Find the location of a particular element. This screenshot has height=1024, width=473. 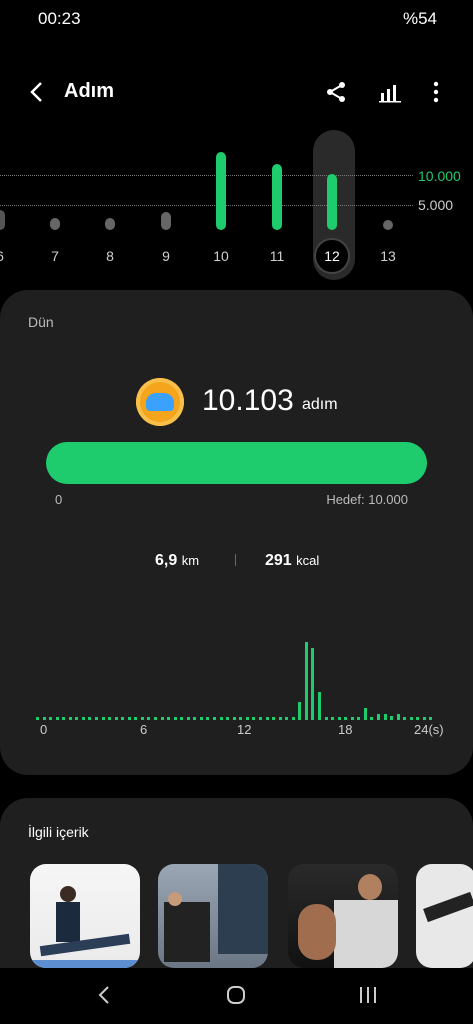

app-bar: Adım is located at coordinates (236, 90).